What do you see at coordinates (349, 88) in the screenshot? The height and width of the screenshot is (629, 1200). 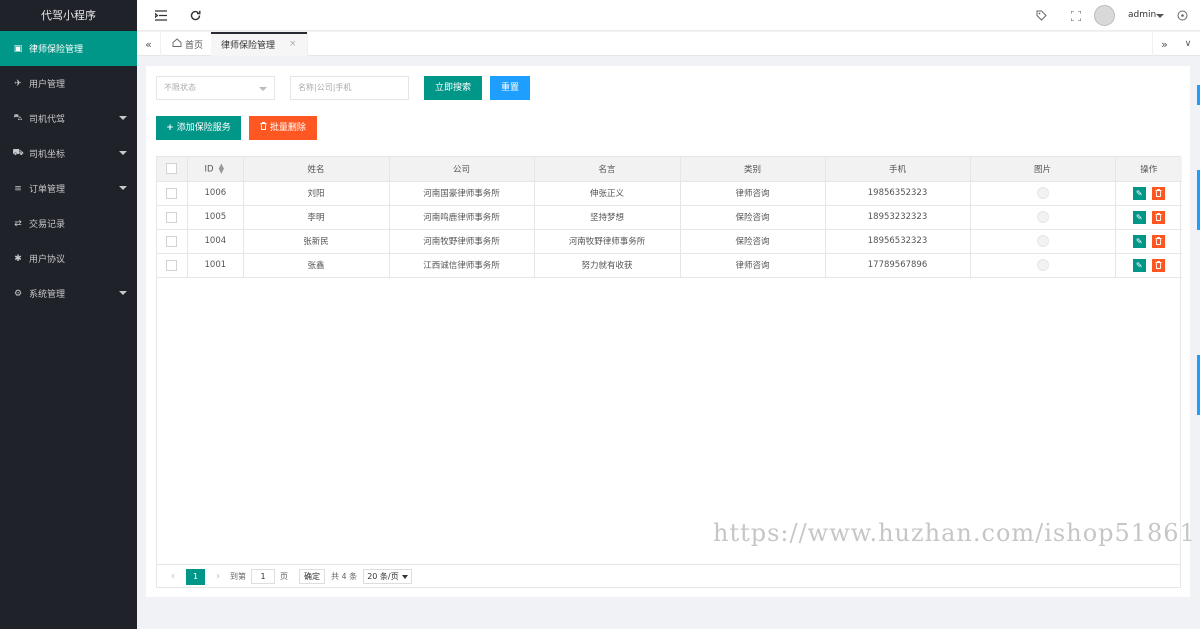 I see `search-input: 名称|公司|手机` at bounding box center [349, 88].